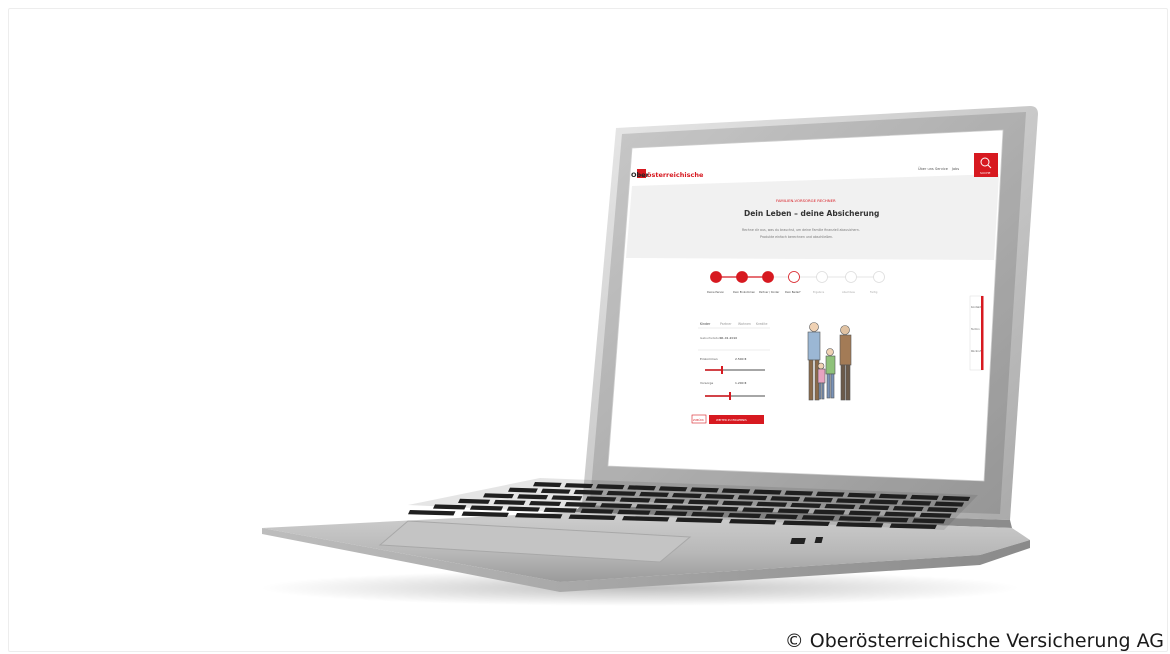 Image resolution: width=1170 pixels, height=654 pixels. I want to click on screen-logo: österreichische, so click(675, 175).